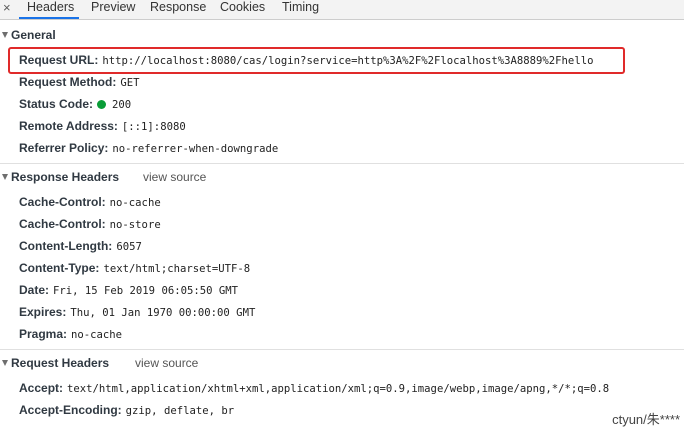  I want to click on header-row: Accept-Encoding: gzip, deflate, br, so click(126, 410).